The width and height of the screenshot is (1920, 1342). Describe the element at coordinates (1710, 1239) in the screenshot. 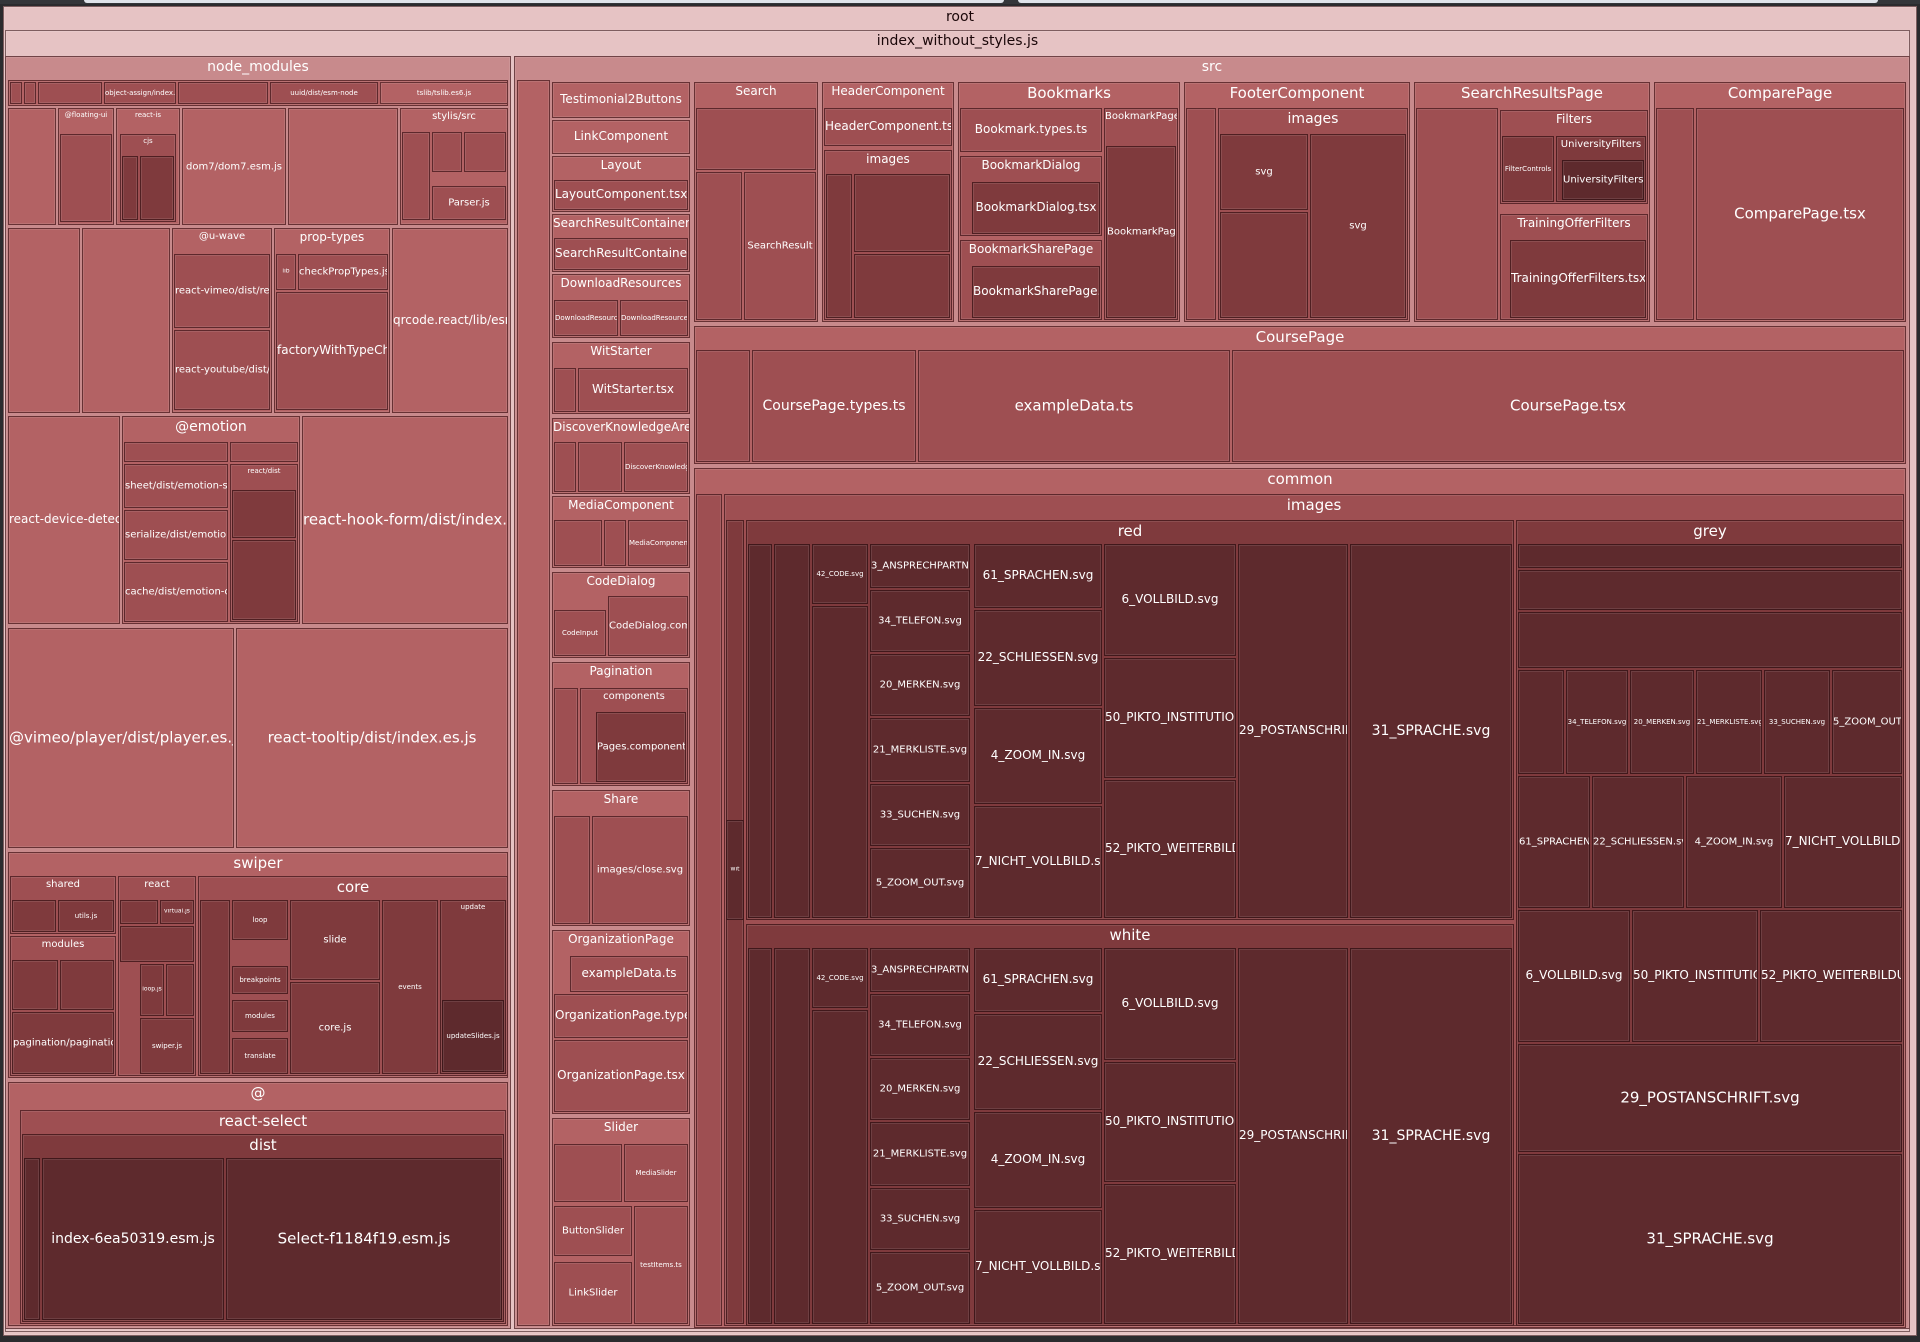

I see `treemap-node-gr-31: 31_SPRACHE.svg` at that location.